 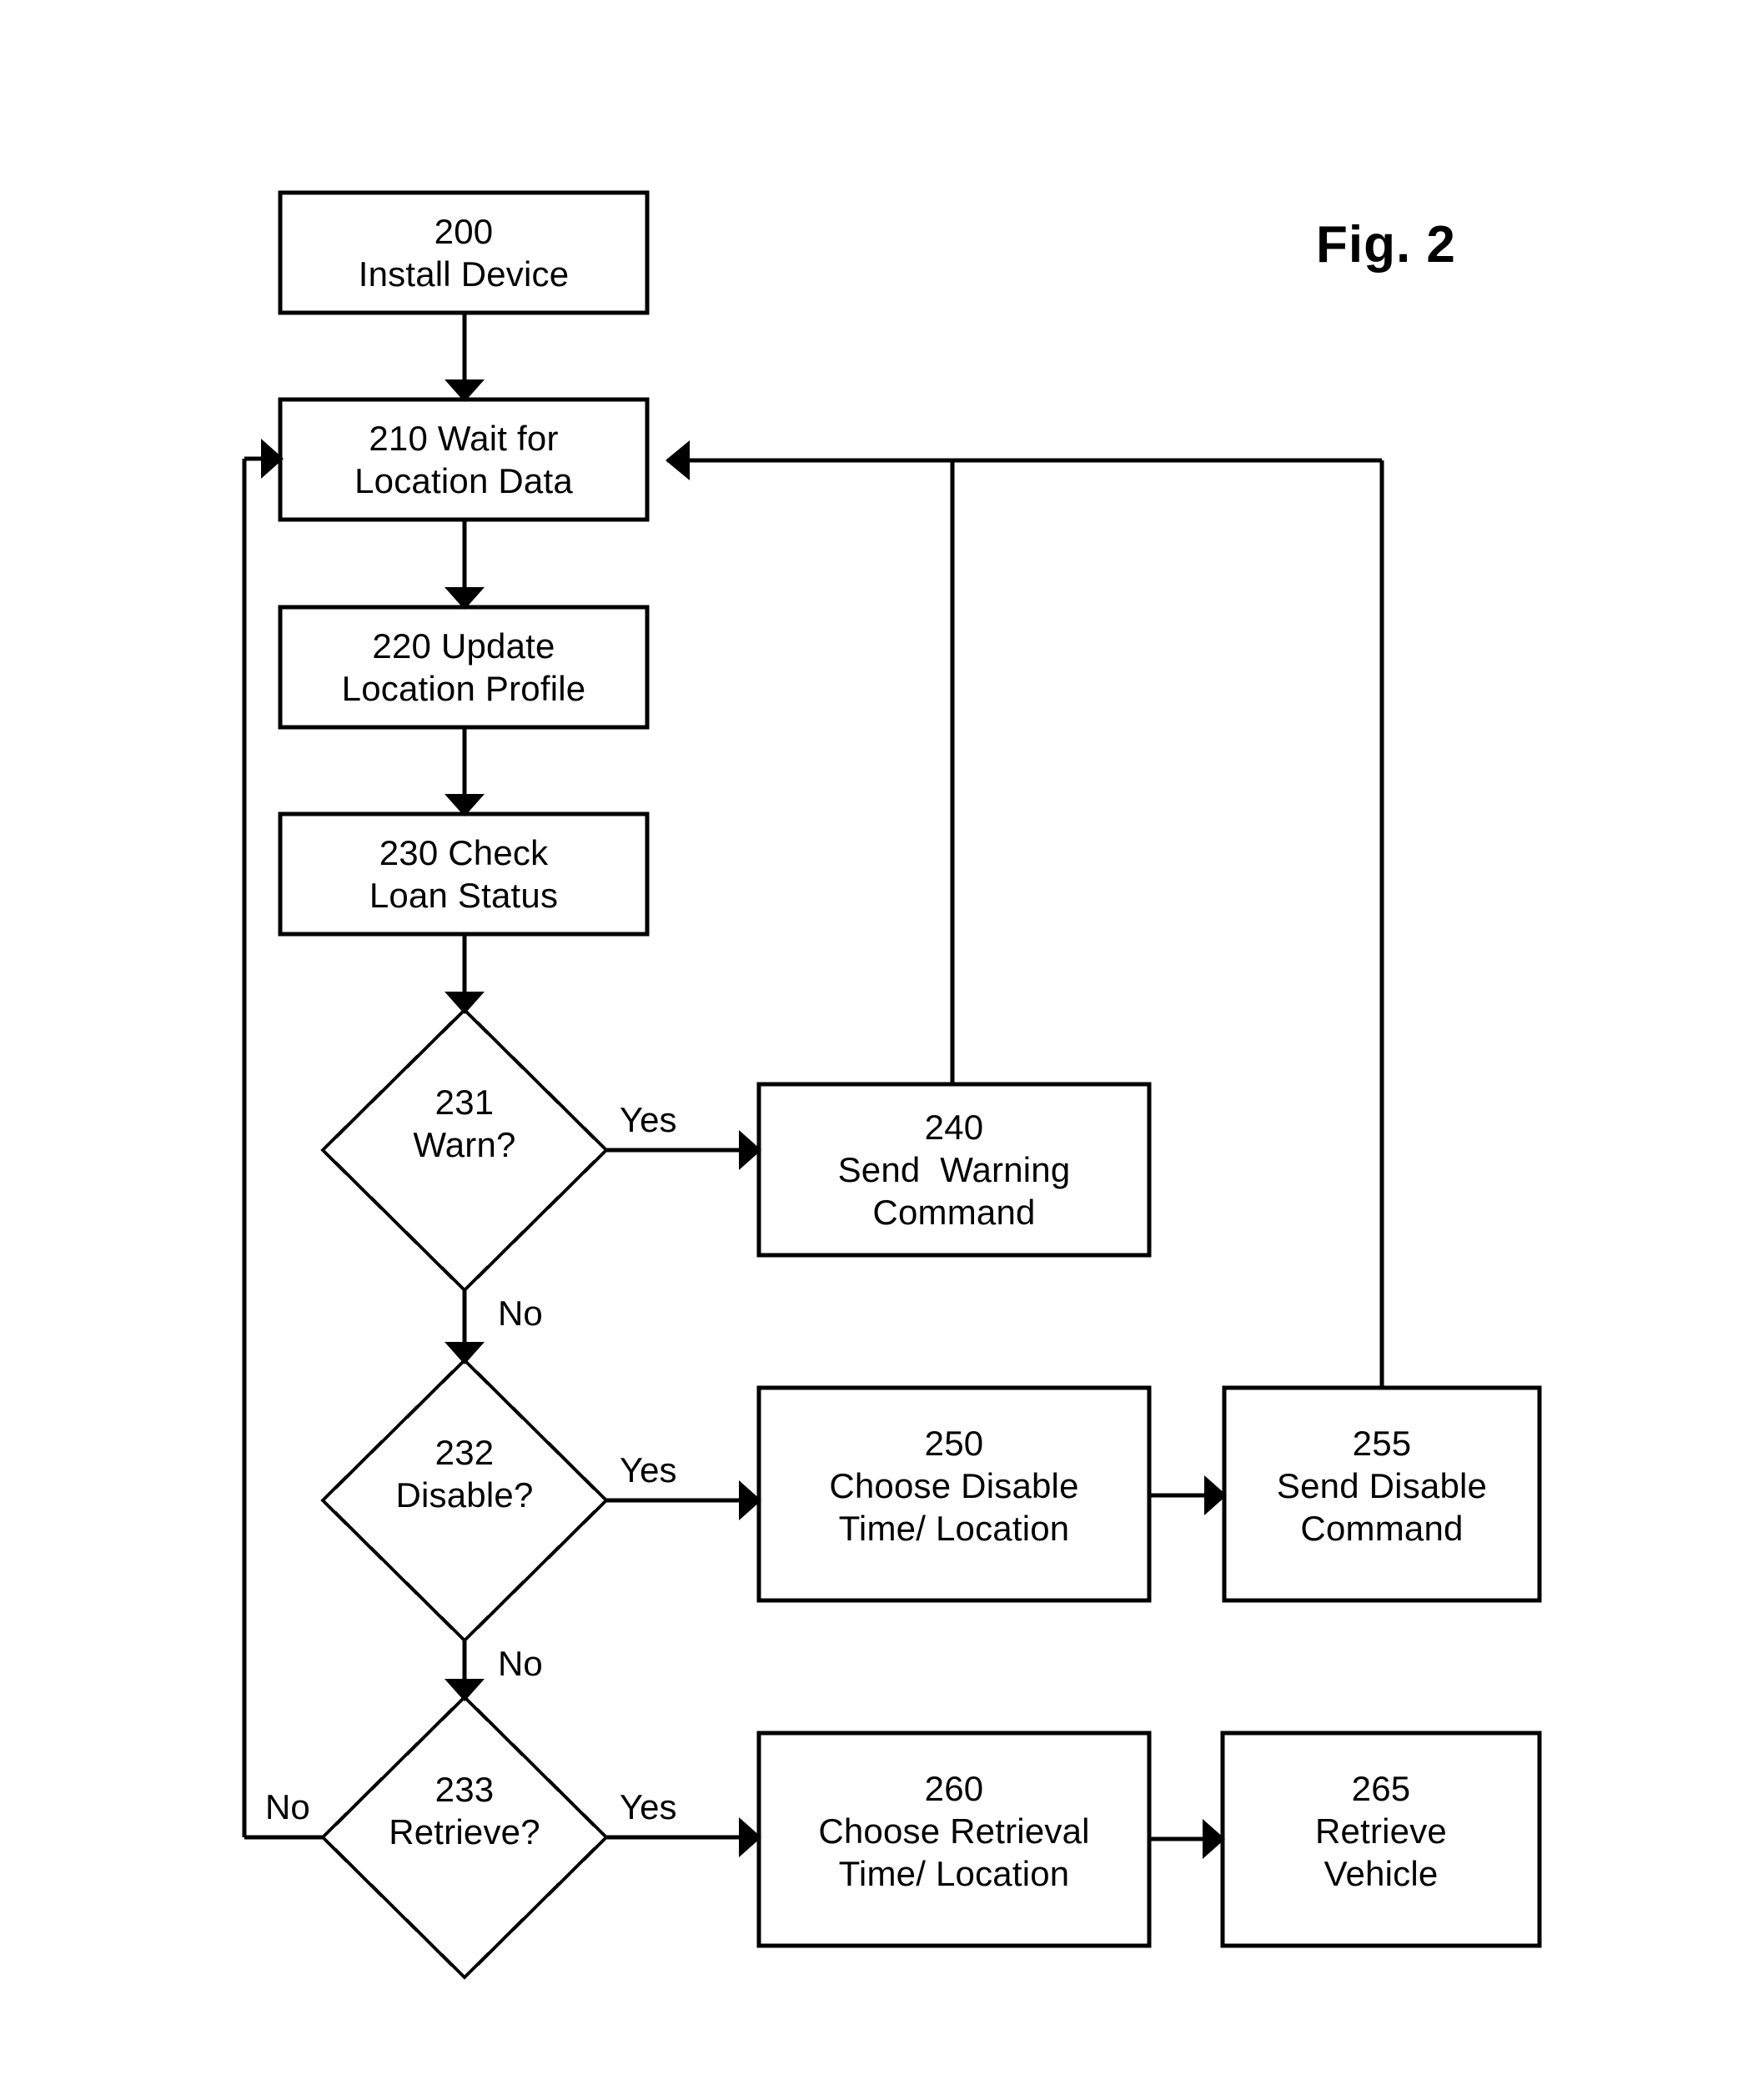 What do you see at coordinates (520, 1663) in the screenshot?
I see `edge-label-no-232: No` at bounding box center [520, 1663].